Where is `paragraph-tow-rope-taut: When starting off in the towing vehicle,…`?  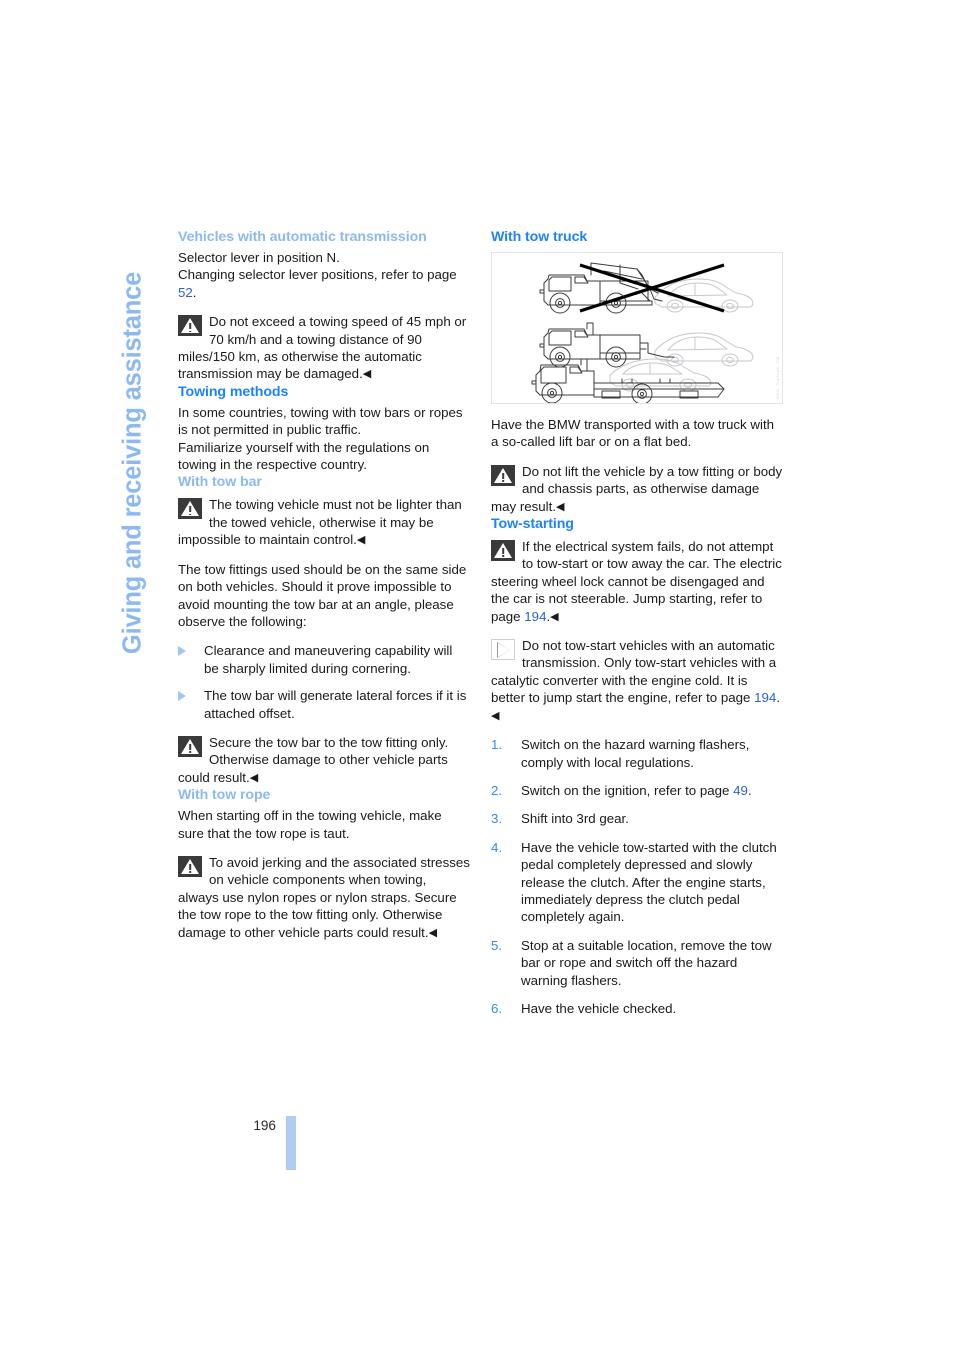 paragraph-tow-rope-taut: When starting off in the towing vehicle,… is located at coordinates (310, 824).